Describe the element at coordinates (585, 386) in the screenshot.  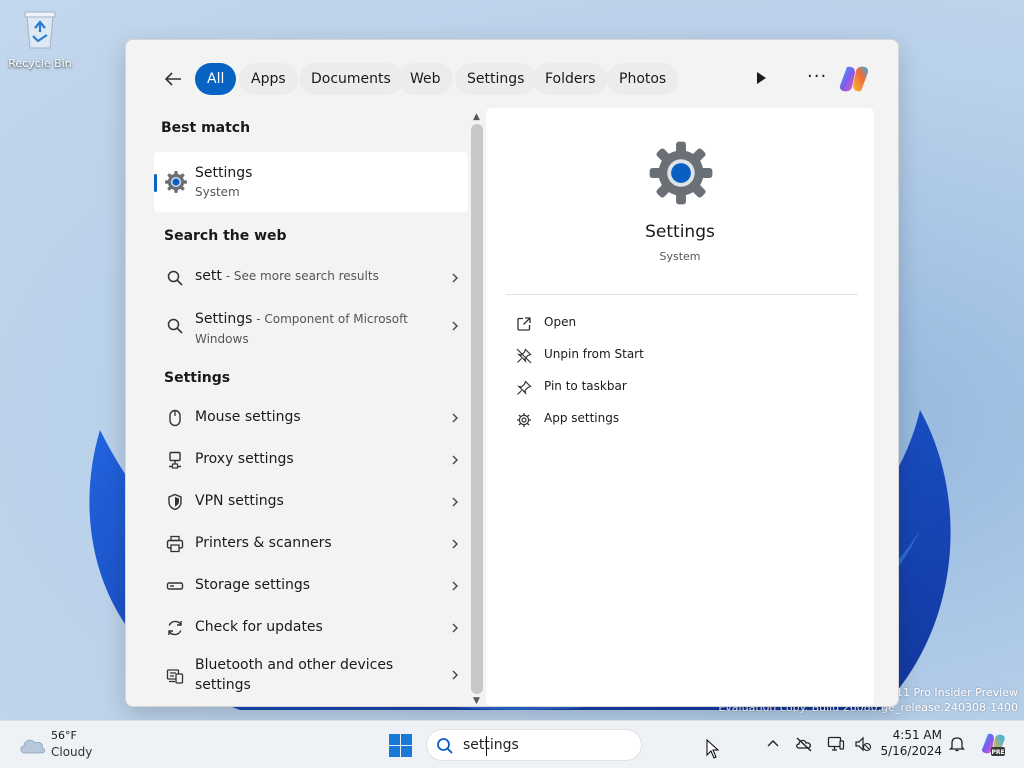
I see `action-label: Pin to taskbar` at that location.